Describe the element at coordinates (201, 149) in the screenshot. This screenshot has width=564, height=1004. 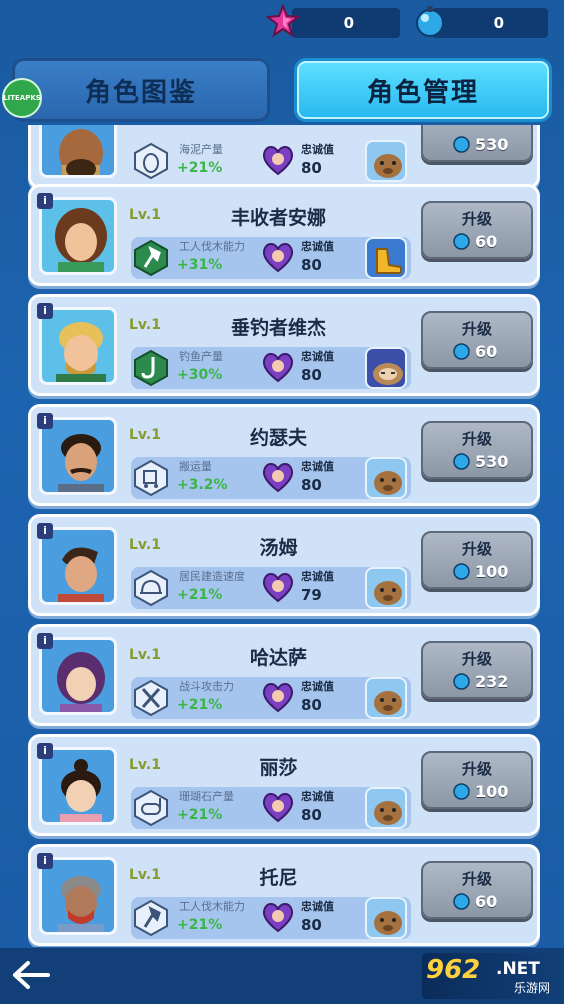
I see `skill-label: 海泥产量` at that location.